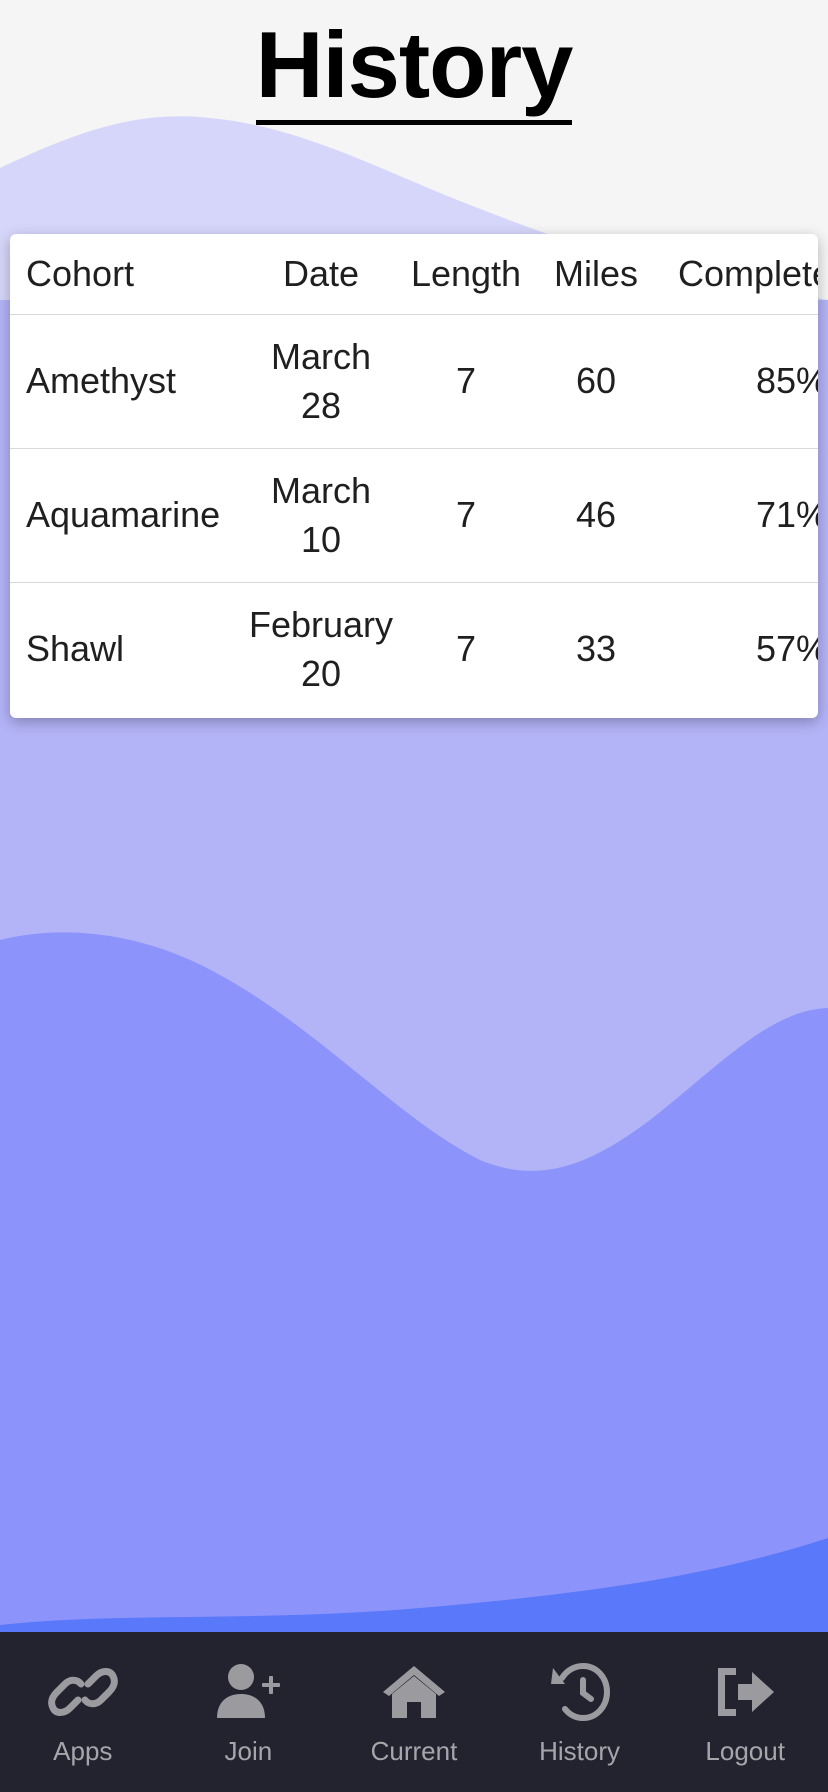  I want to click on tab-join: Join, so click(249, 1712).